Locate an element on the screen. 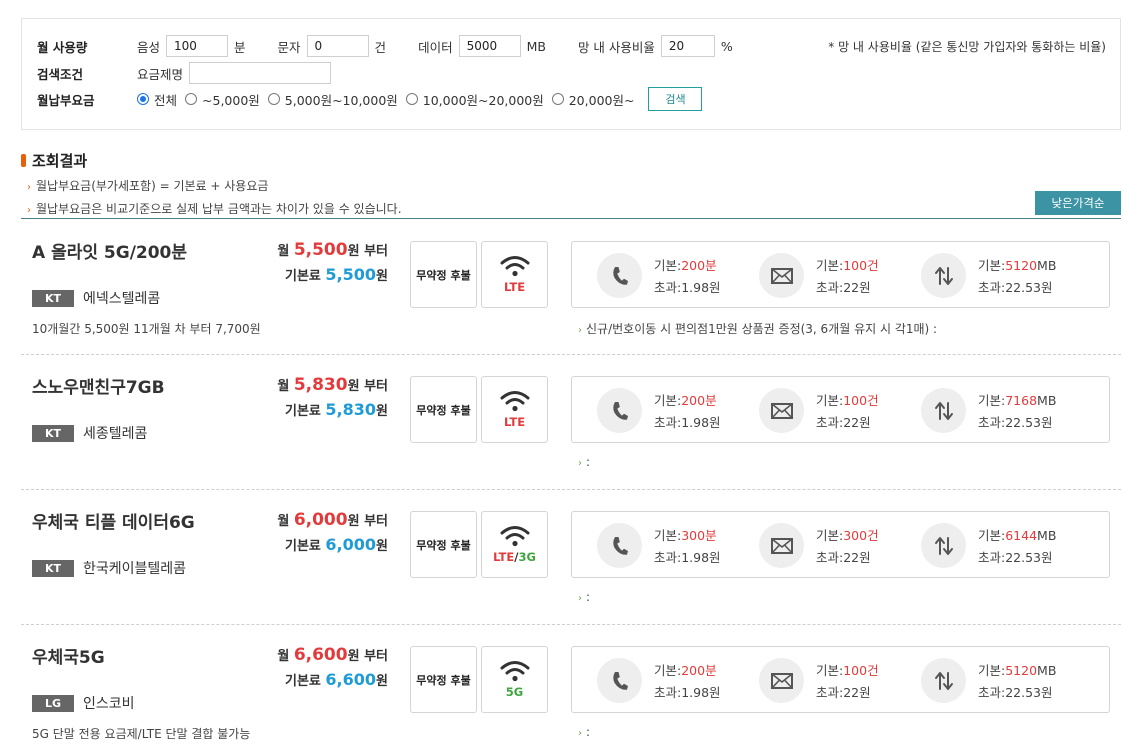  monthly-price-line: 월 5,830원 부터 is located at coordinates (332, 385).